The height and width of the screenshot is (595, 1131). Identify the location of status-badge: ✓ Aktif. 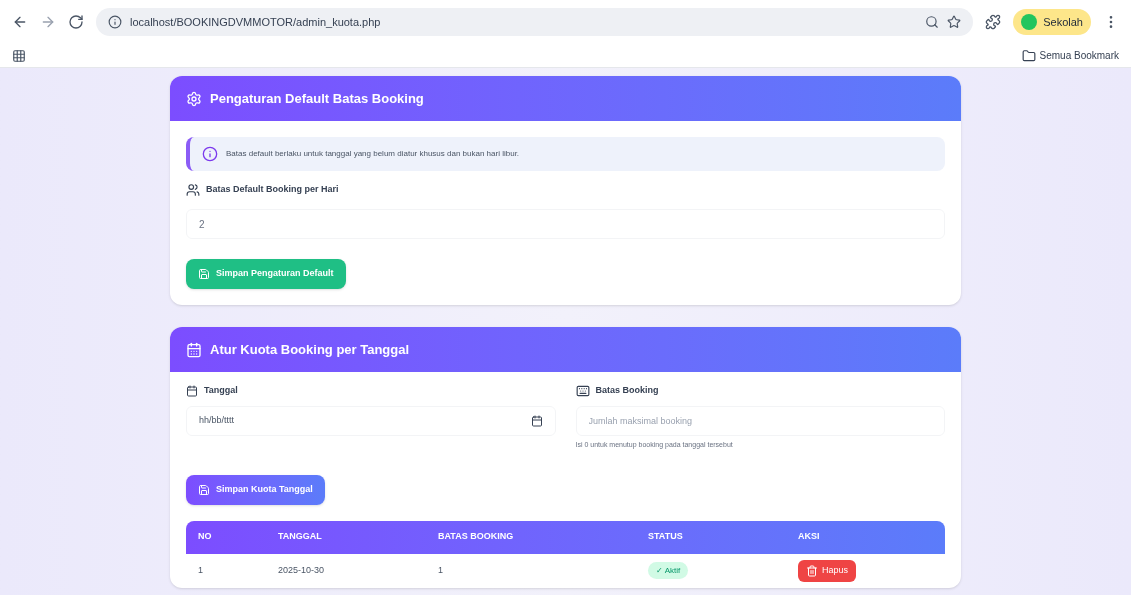
(668, 570).